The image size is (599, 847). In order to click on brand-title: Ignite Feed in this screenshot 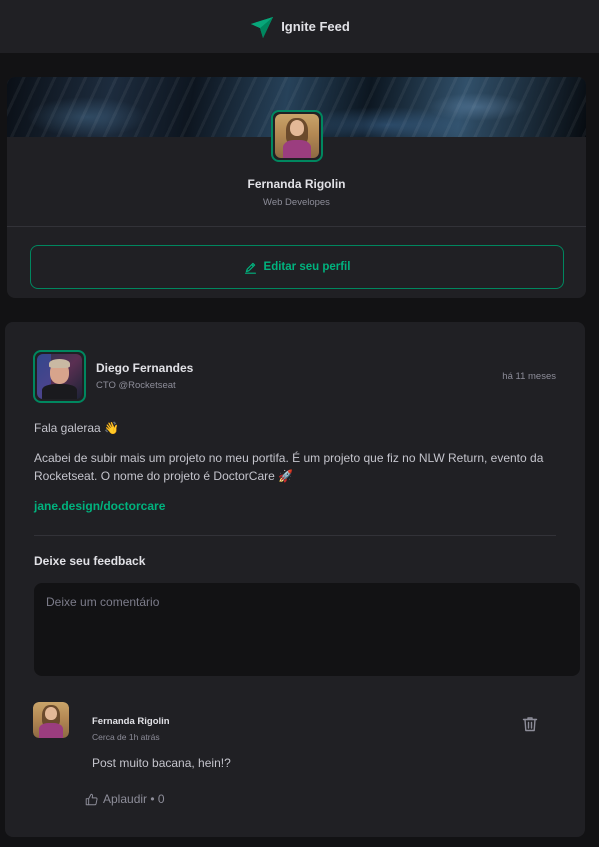, I will do `click(315, 26)`.